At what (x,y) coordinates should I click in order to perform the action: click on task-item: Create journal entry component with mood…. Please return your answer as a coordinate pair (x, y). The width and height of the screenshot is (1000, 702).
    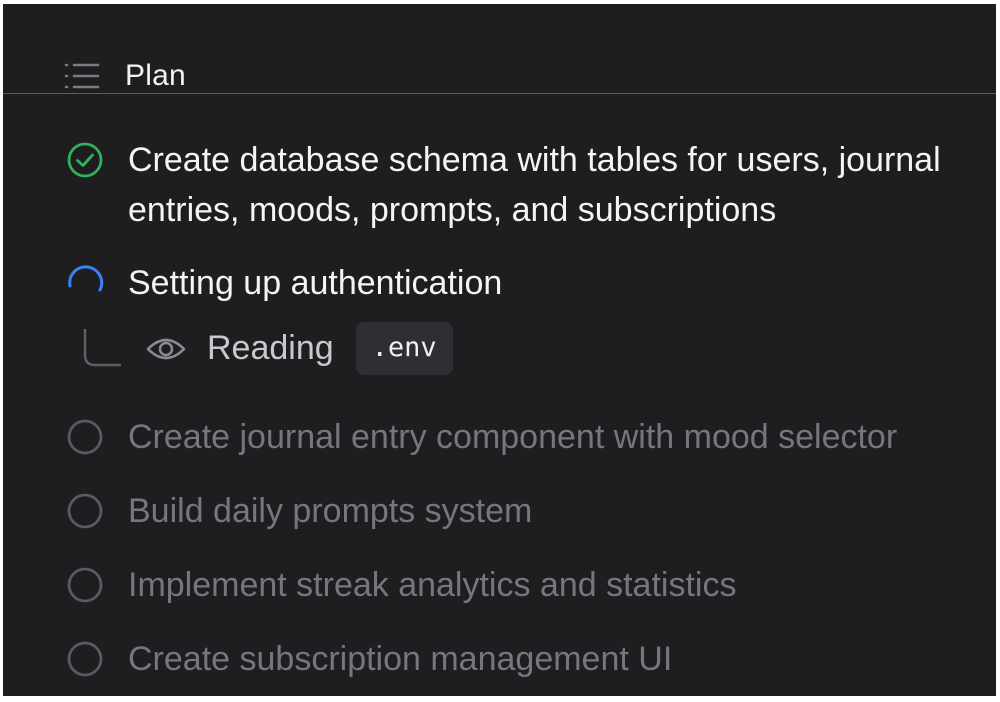
    Looking at the image, I should click on (522, 440).